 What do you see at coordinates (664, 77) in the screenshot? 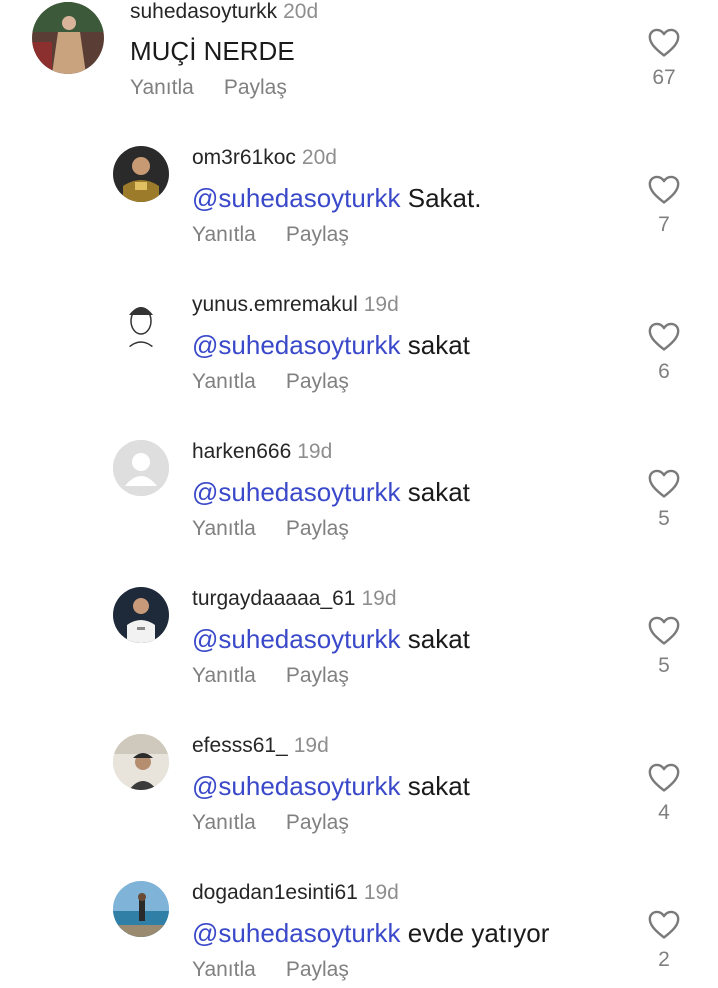
I see `like-count: 67` at bounding box center [664, 77].